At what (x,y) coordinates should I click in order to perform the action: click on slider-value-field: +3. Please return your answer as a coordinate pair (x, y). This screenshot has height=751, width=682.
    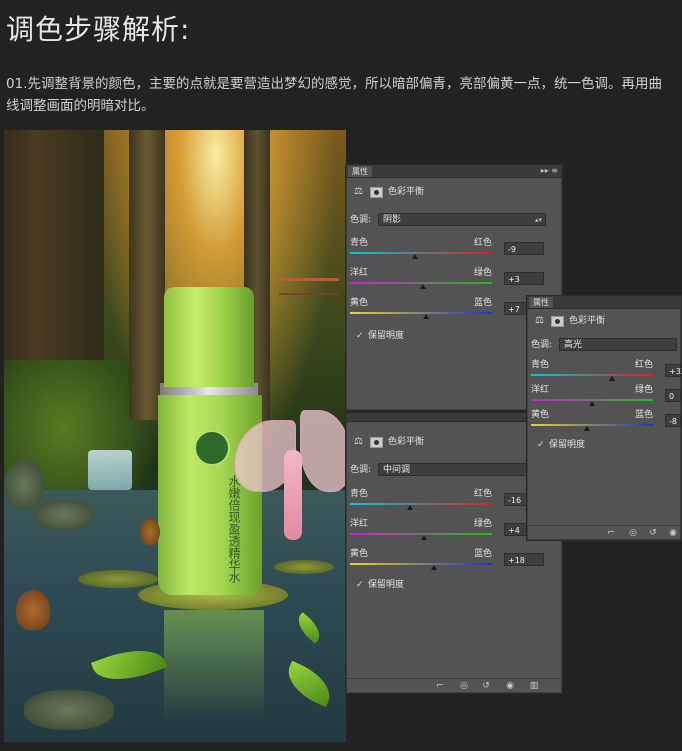
    Looking at the image, I should click on (524, 278).